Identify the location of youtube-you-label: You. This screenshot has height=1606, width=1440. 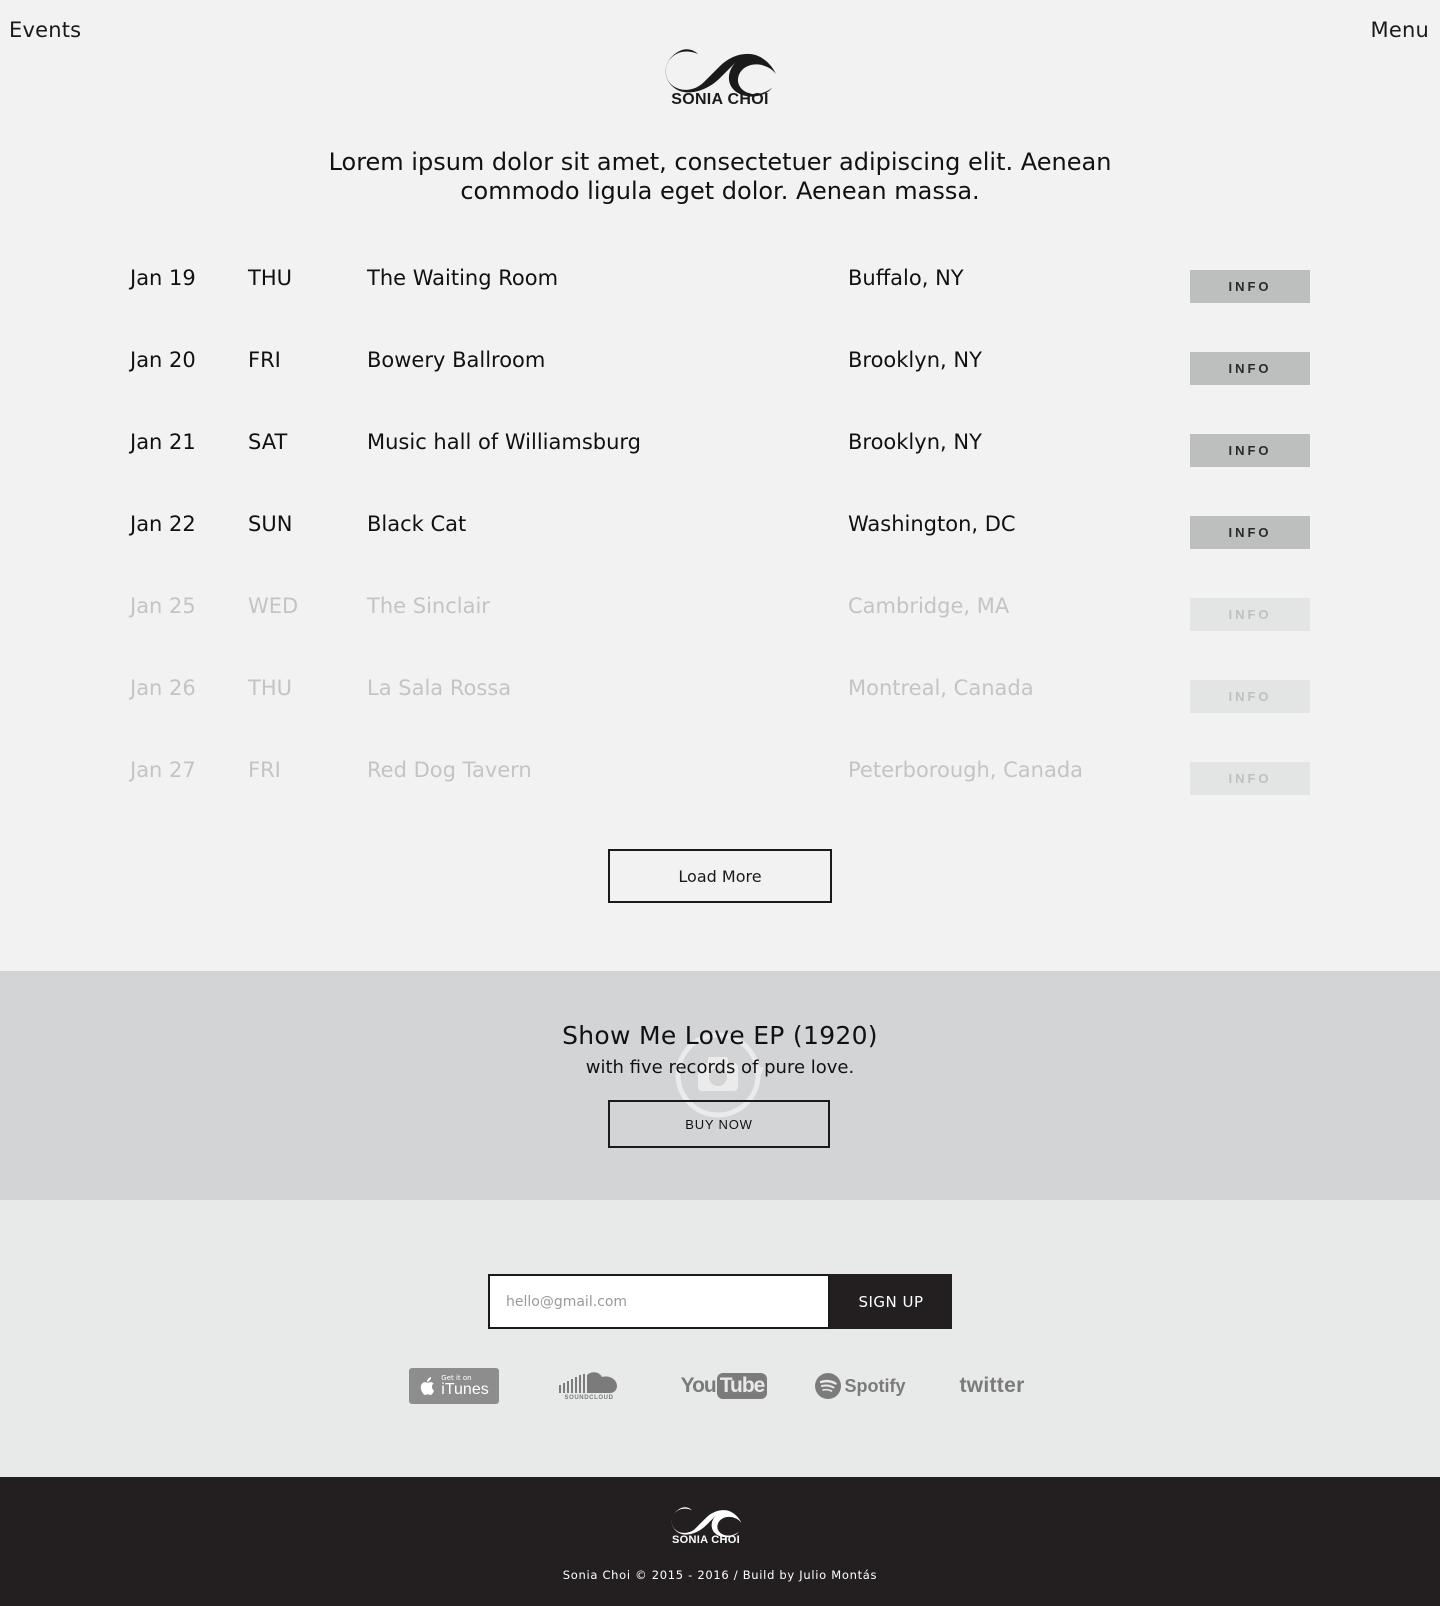
(698, 1385).